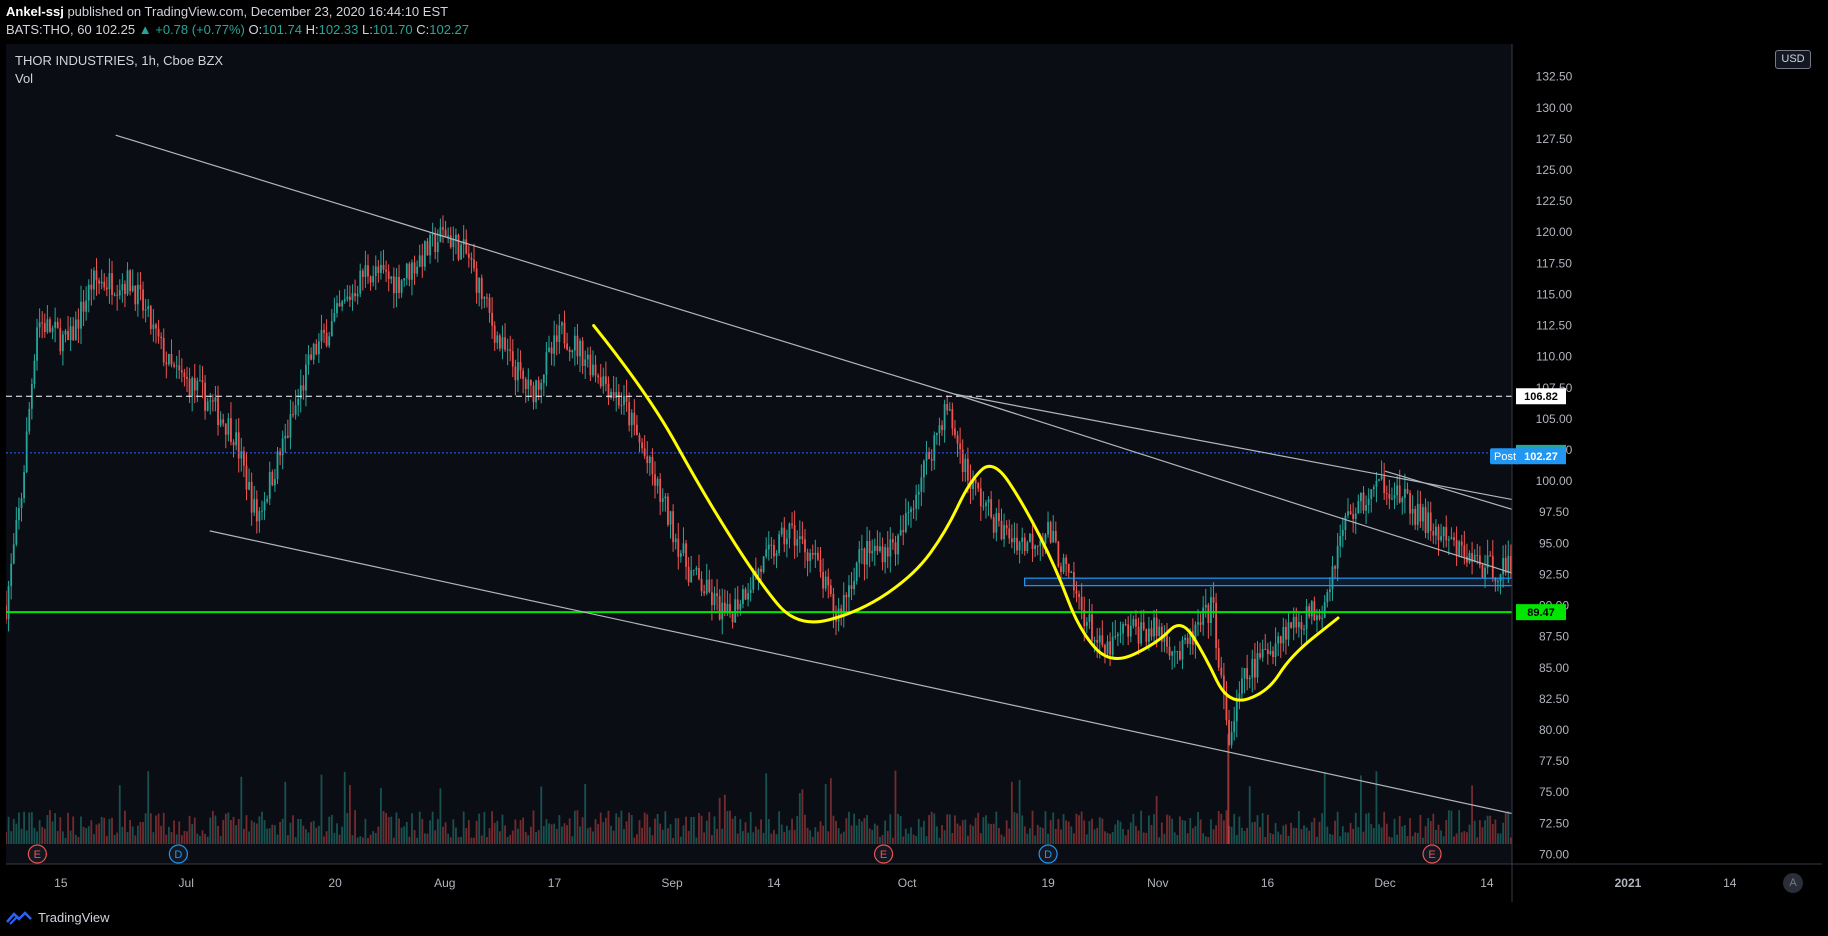  I want to click on currency-badge: USD, so click(1793, 59).